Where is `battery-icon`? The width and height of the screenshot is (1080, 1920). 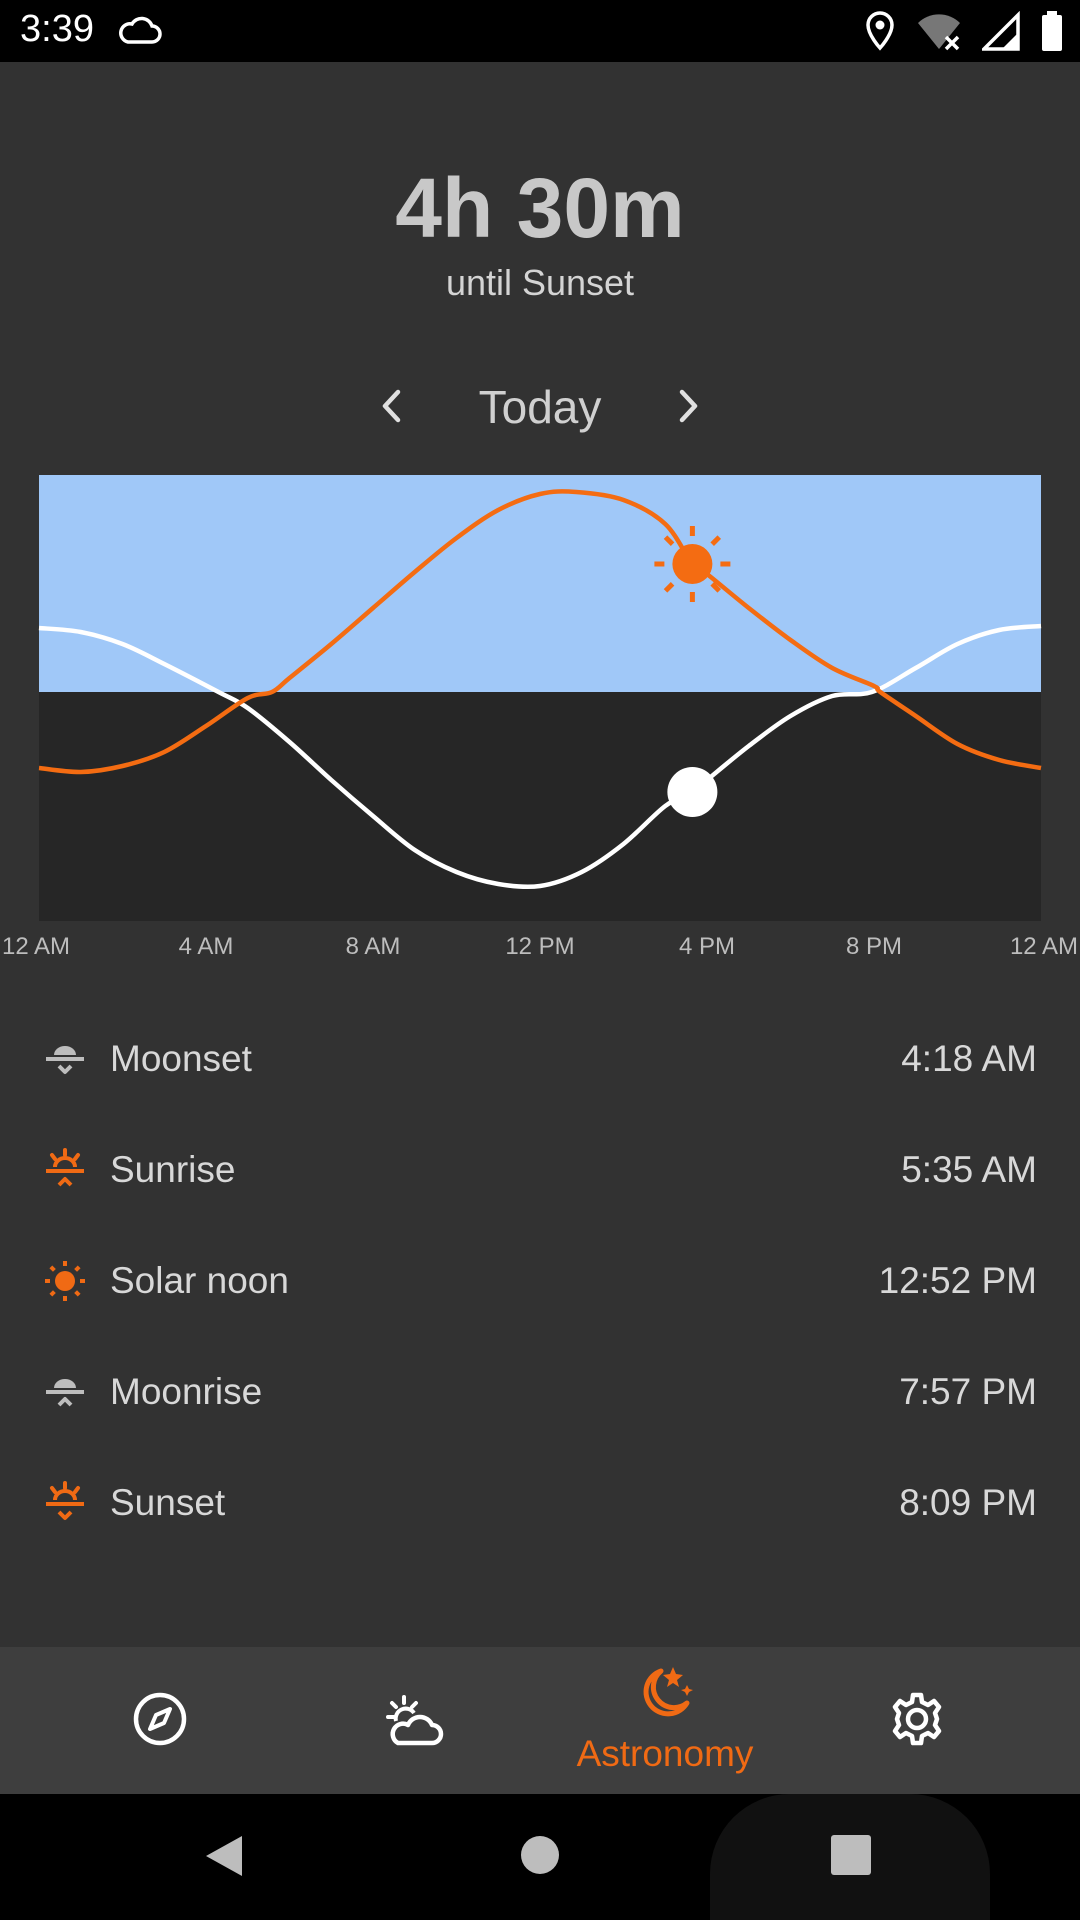 battery-icon is located at coordinates (1052, 31).